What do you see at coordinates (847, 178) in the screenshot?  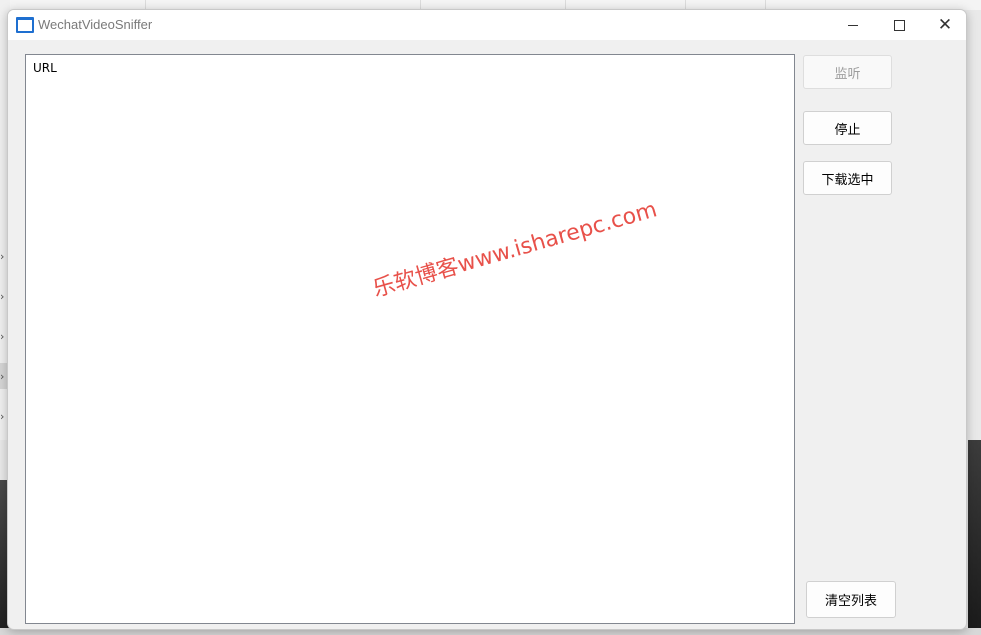 I see `download-selected-button: 下载选中` at bounding box center [847, 178].